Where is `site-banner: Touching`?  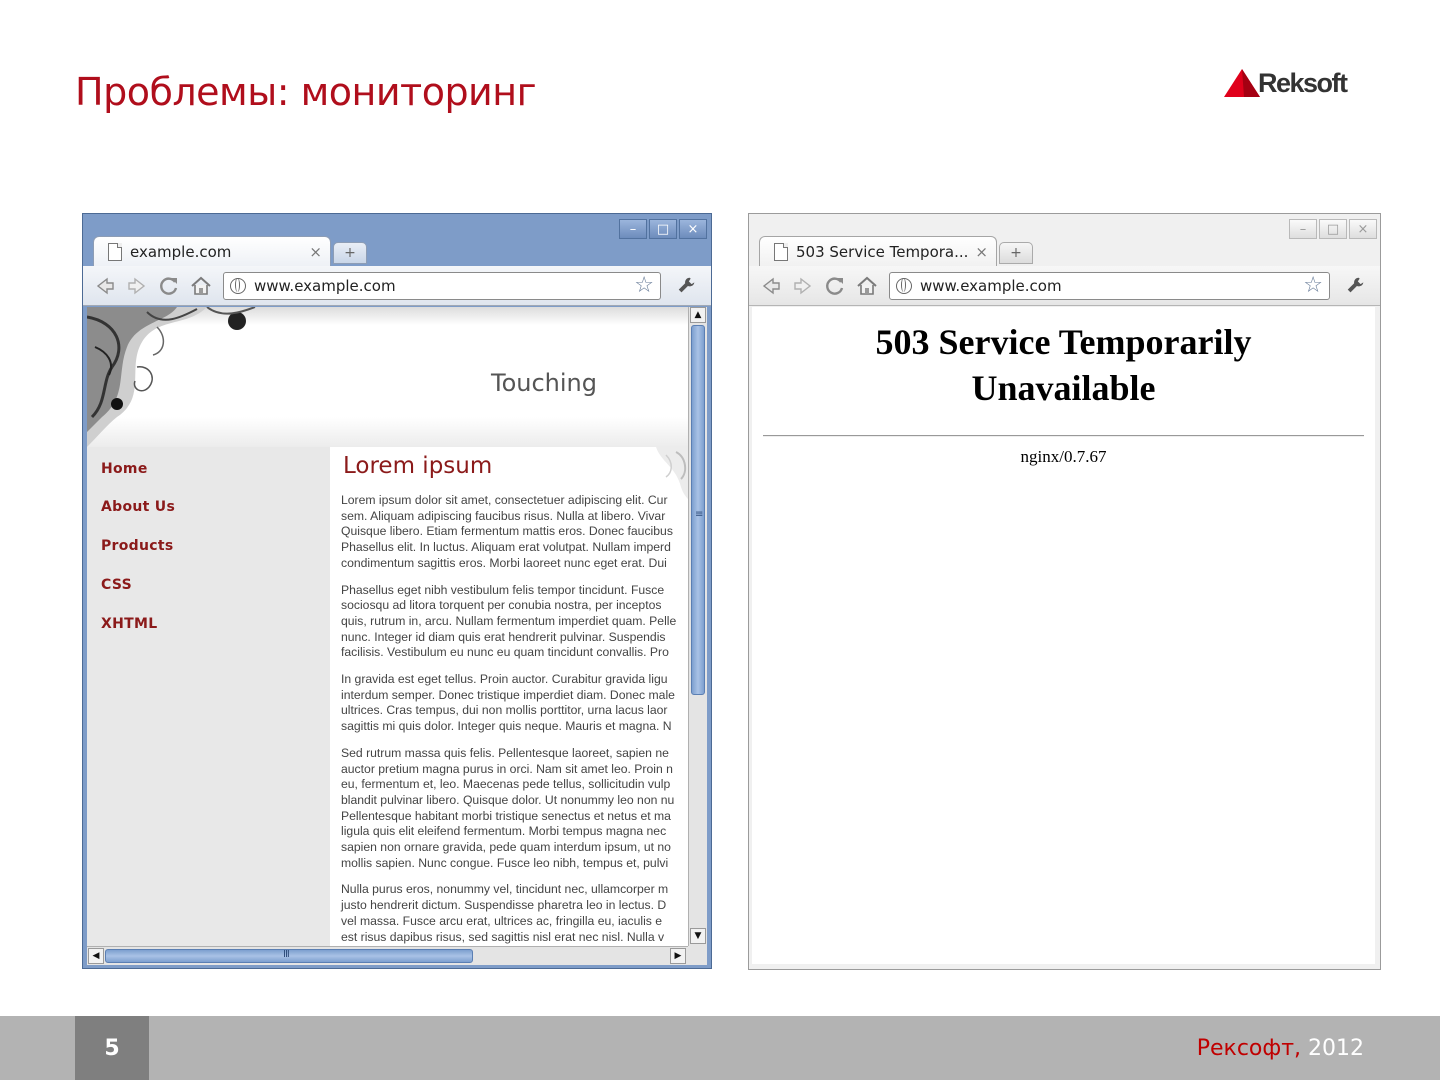
site-banner: Touching is located at coordinates (387, 377).